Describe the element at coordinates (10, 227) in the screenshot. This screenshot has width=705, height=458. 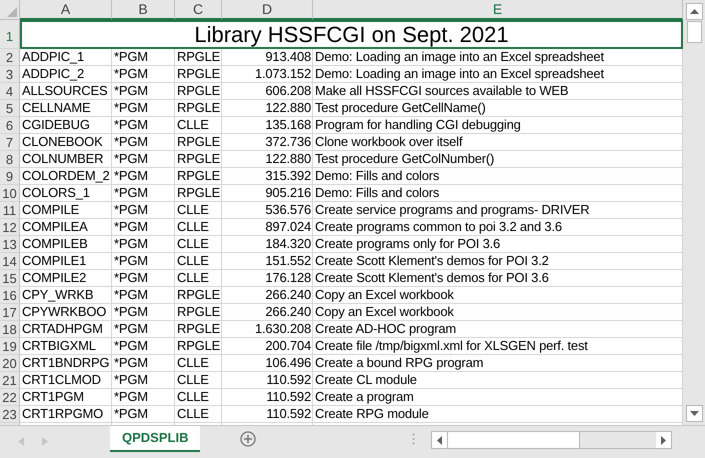
I see `row-header: 12` at that location.